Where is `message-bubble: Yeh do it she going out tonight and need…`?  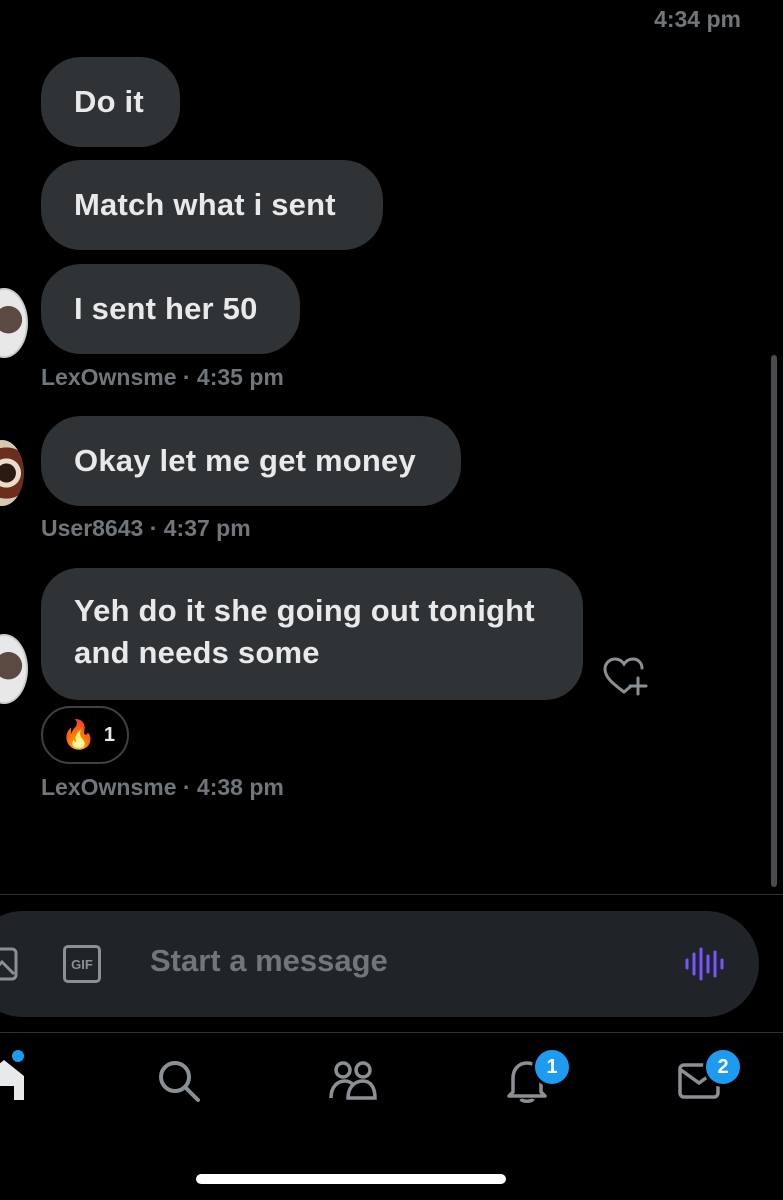 message-bubble: Yeh do it she going out tonight and need… is located at coordinates (312, 634).